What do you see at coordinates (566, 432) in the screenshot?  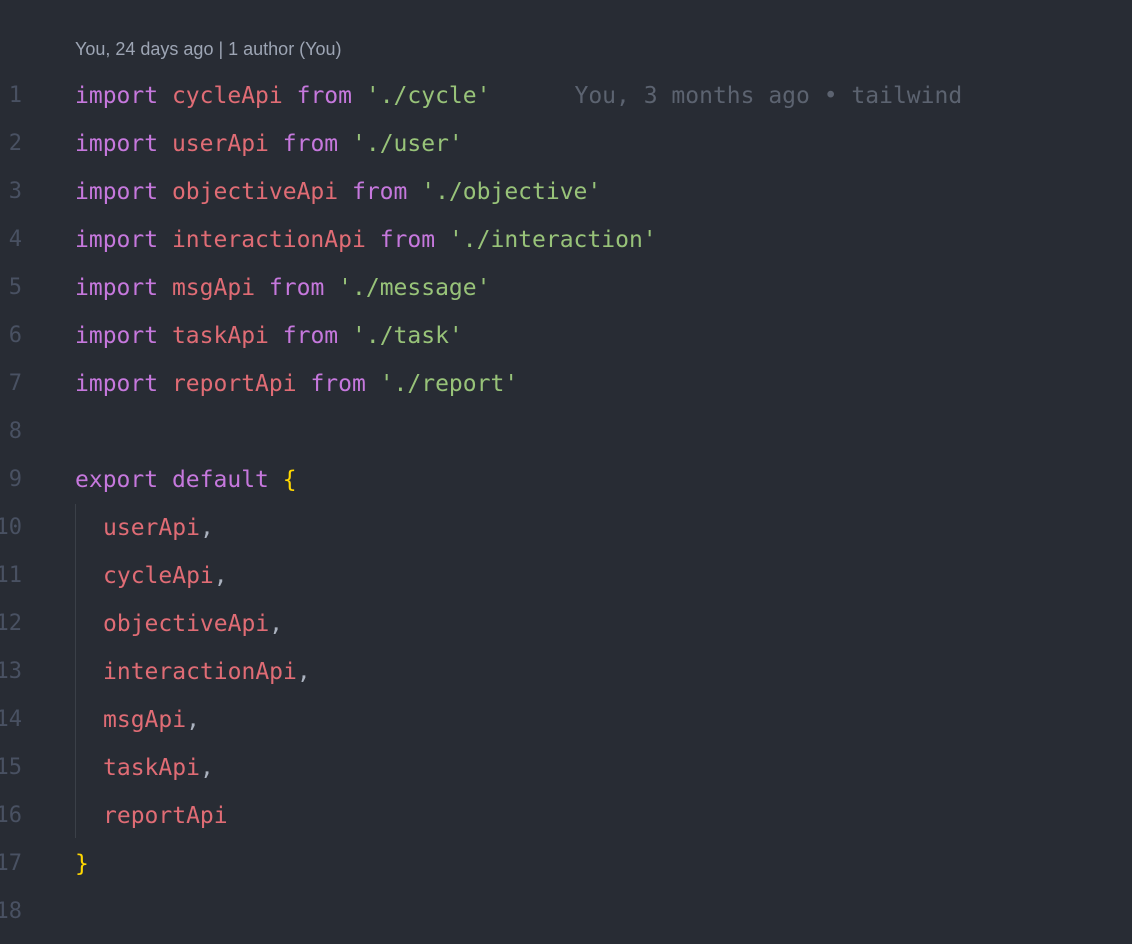 I see `code-line: 8` at bounding box center [566, 432].